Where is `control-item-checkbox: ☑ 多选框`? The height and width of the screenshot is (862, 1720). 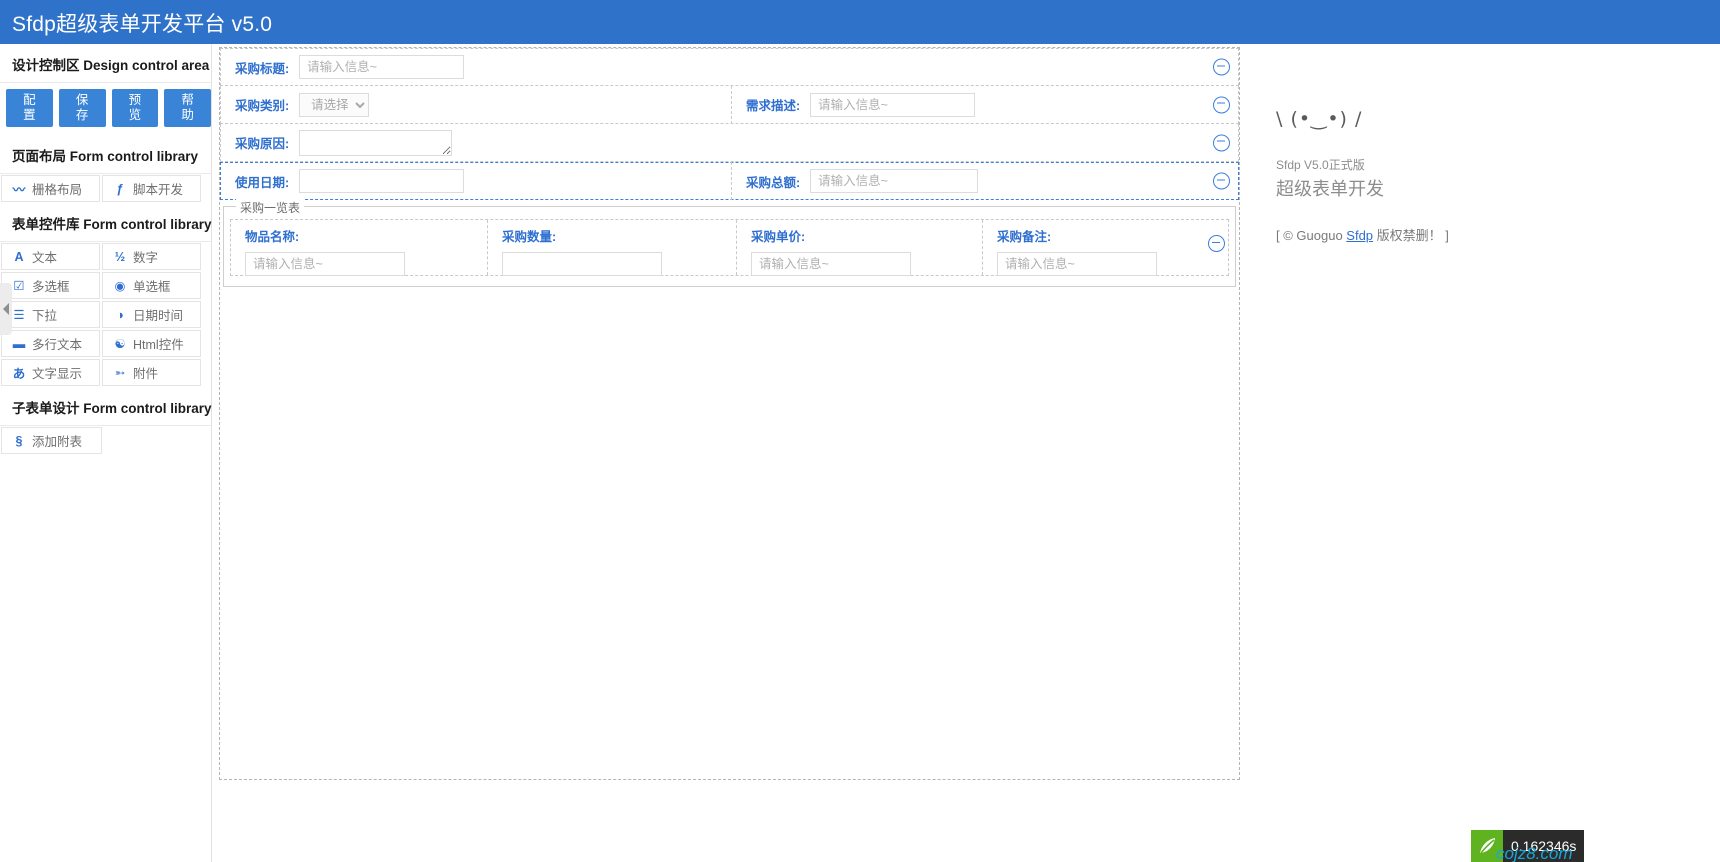
control-item-checkbox: ☑ 多选框 is located at coordinates (50, 285).